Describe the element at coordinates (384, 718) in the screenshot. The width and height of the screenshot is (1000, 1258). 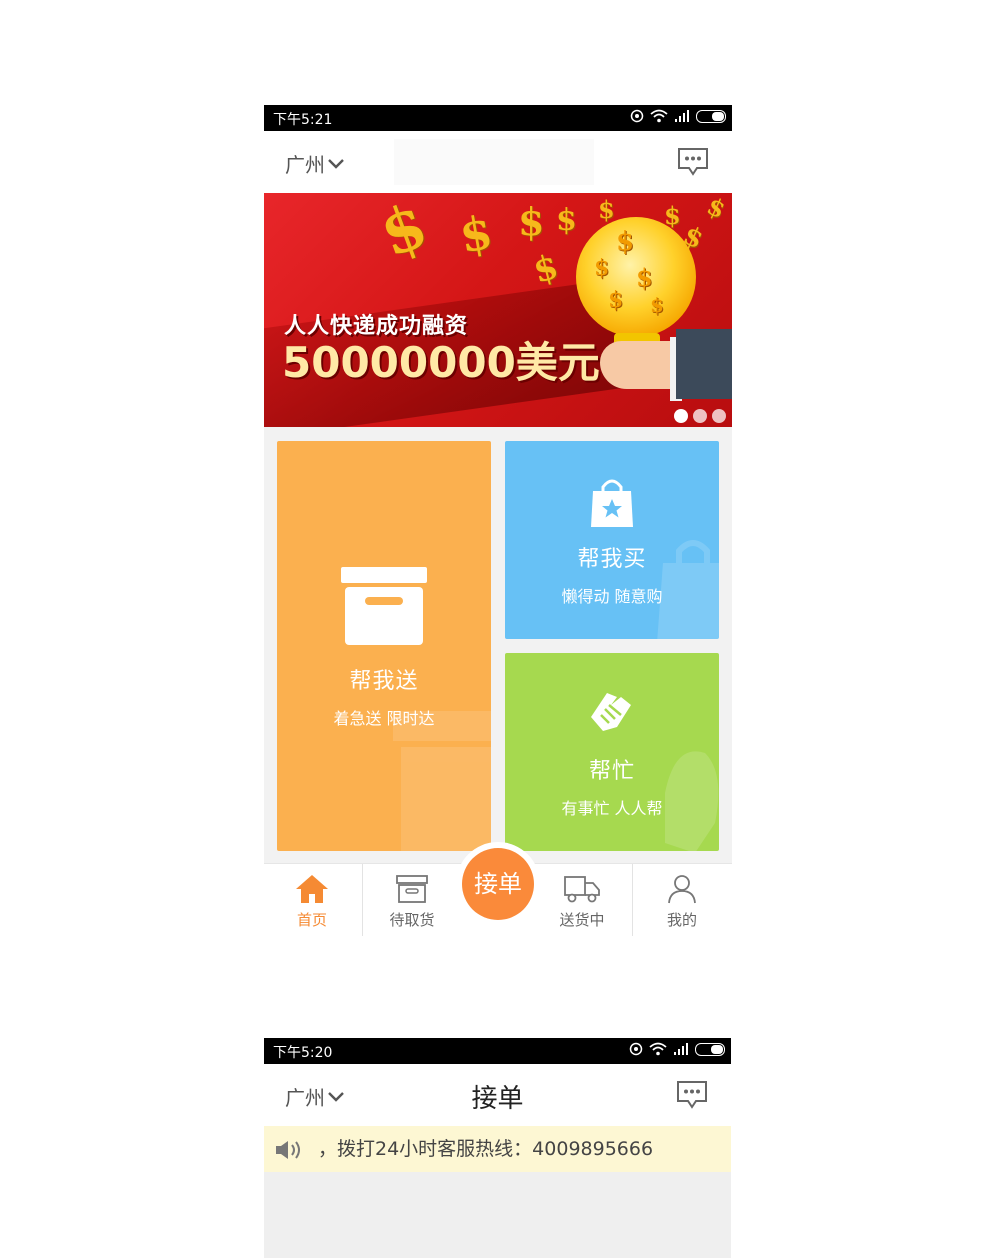
I see `send-tile-subtitle: 着急送 限时达` at that location.